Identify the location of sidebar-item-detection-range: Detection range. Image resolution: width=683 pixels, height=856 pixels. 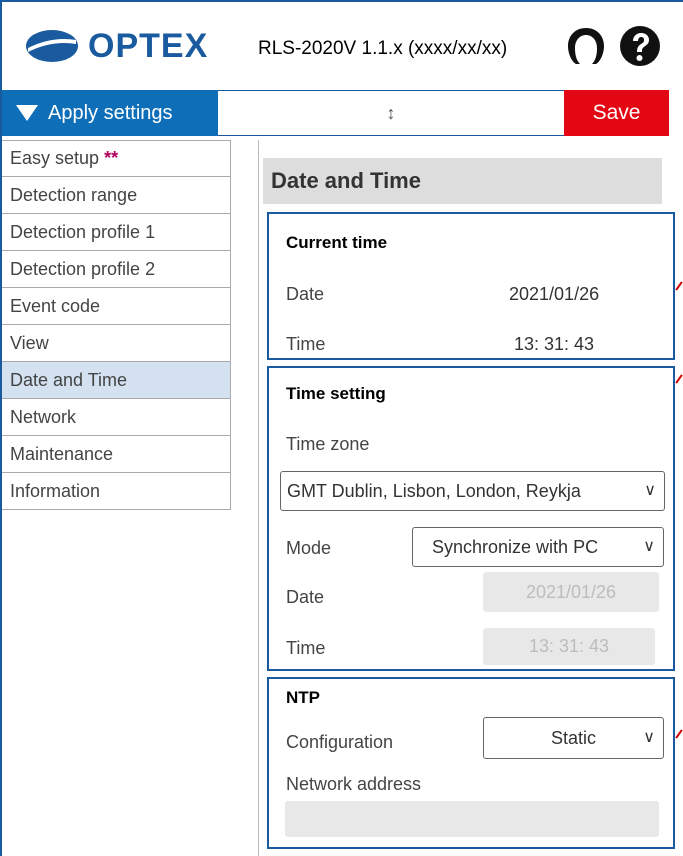
(116, 195).